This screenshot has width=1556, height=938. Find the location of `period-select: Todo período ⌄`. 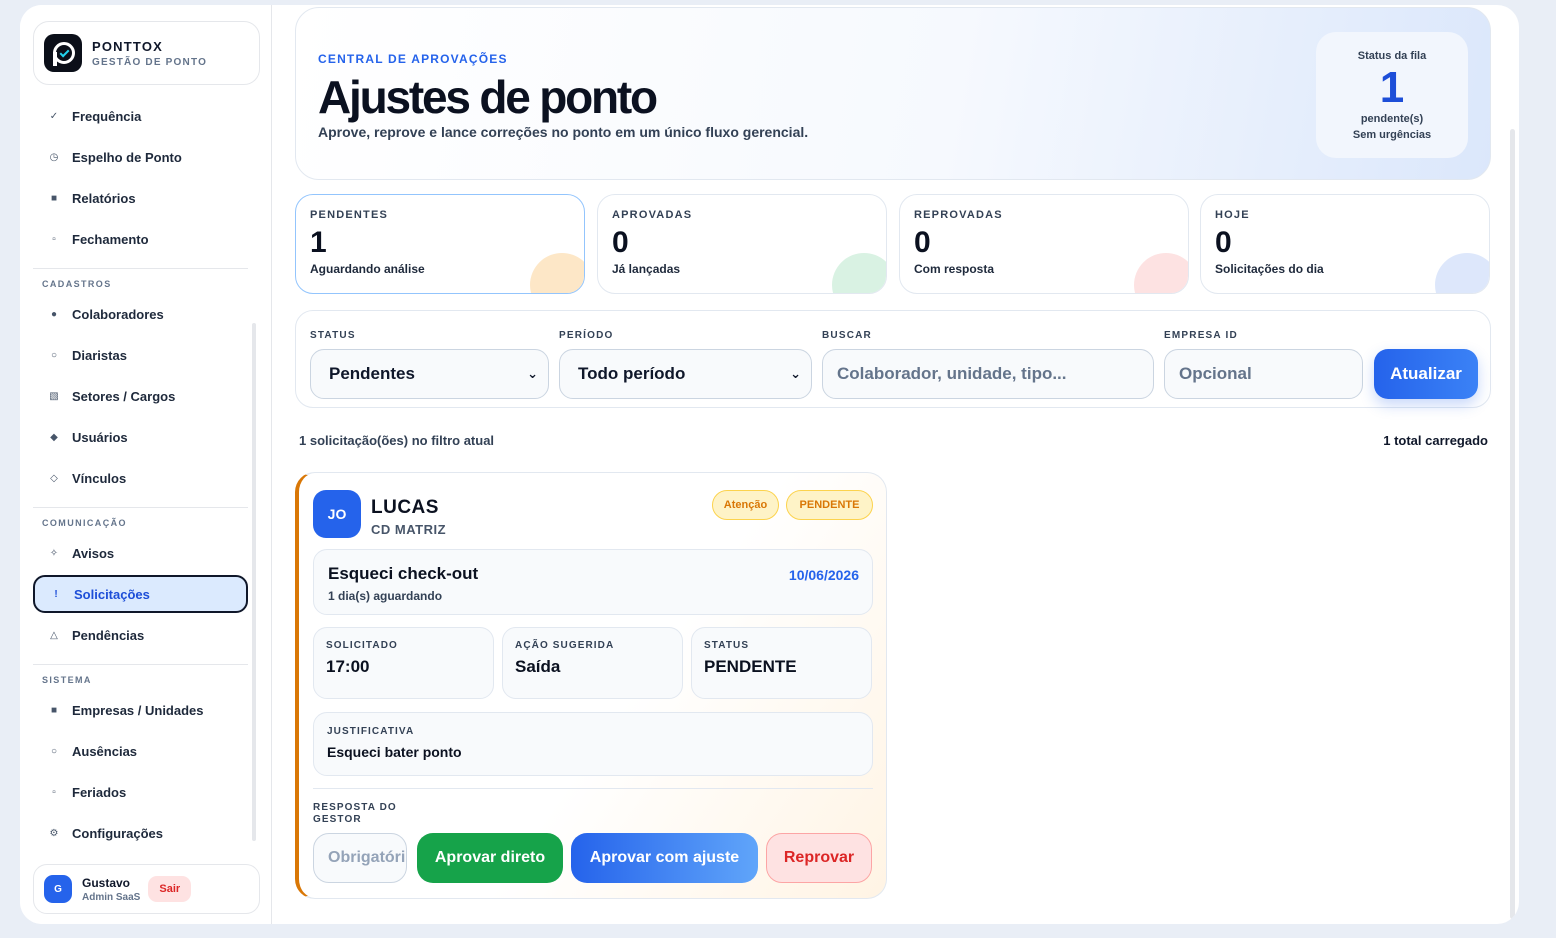

period-select: Todo período ⌄ is located at coordinates (685, 374).